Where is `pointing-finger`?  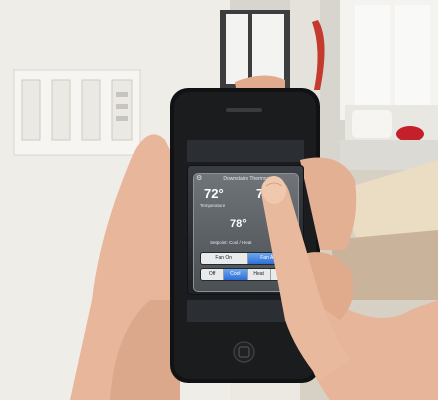 pointing-finger is located at coordinates (305, 278).